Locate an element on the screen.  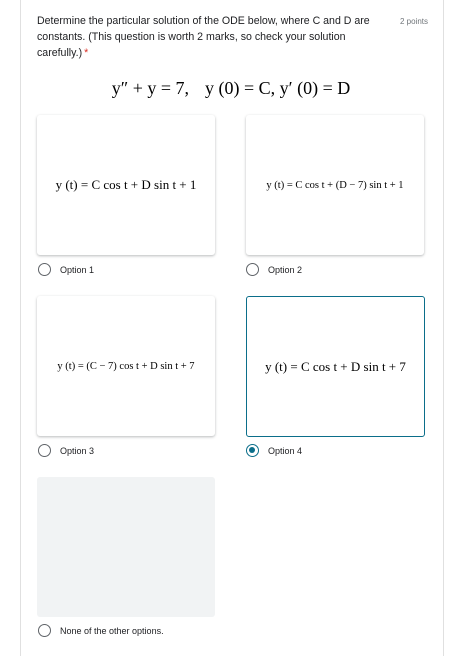
points-label: 2 points is located at coordinates (414, 21).